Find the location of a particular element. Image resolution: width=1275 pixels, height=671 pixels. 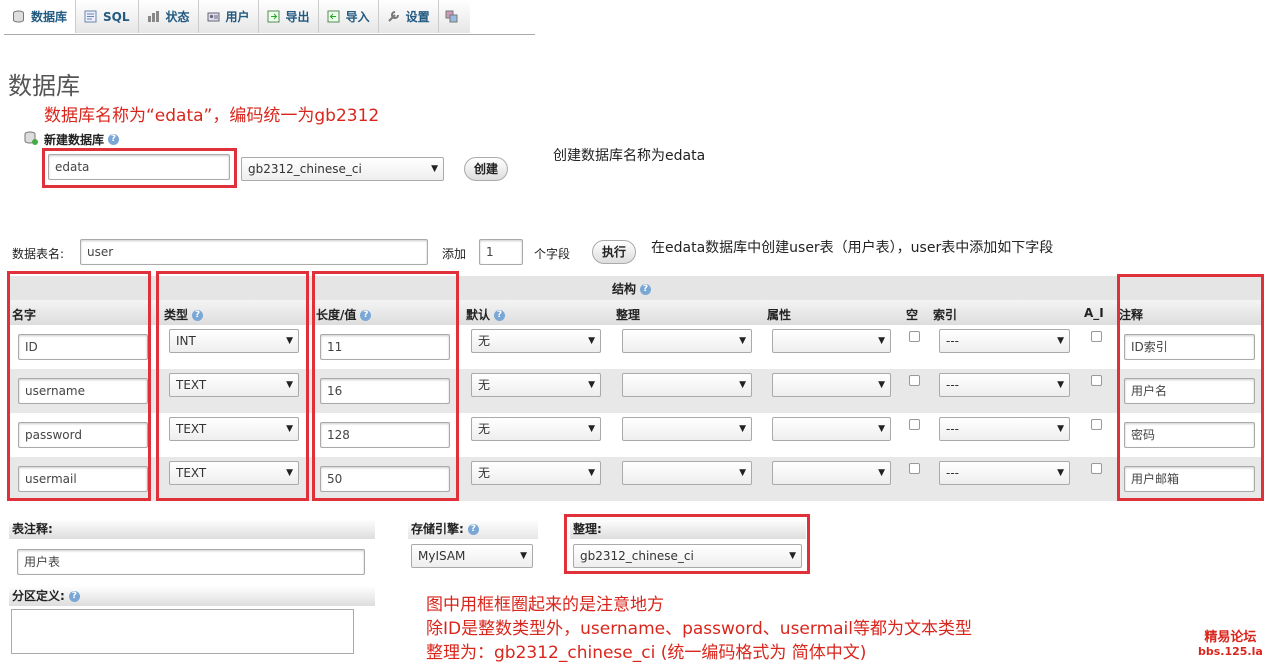

add-label: 添加 is located at coordinates (454, 254).